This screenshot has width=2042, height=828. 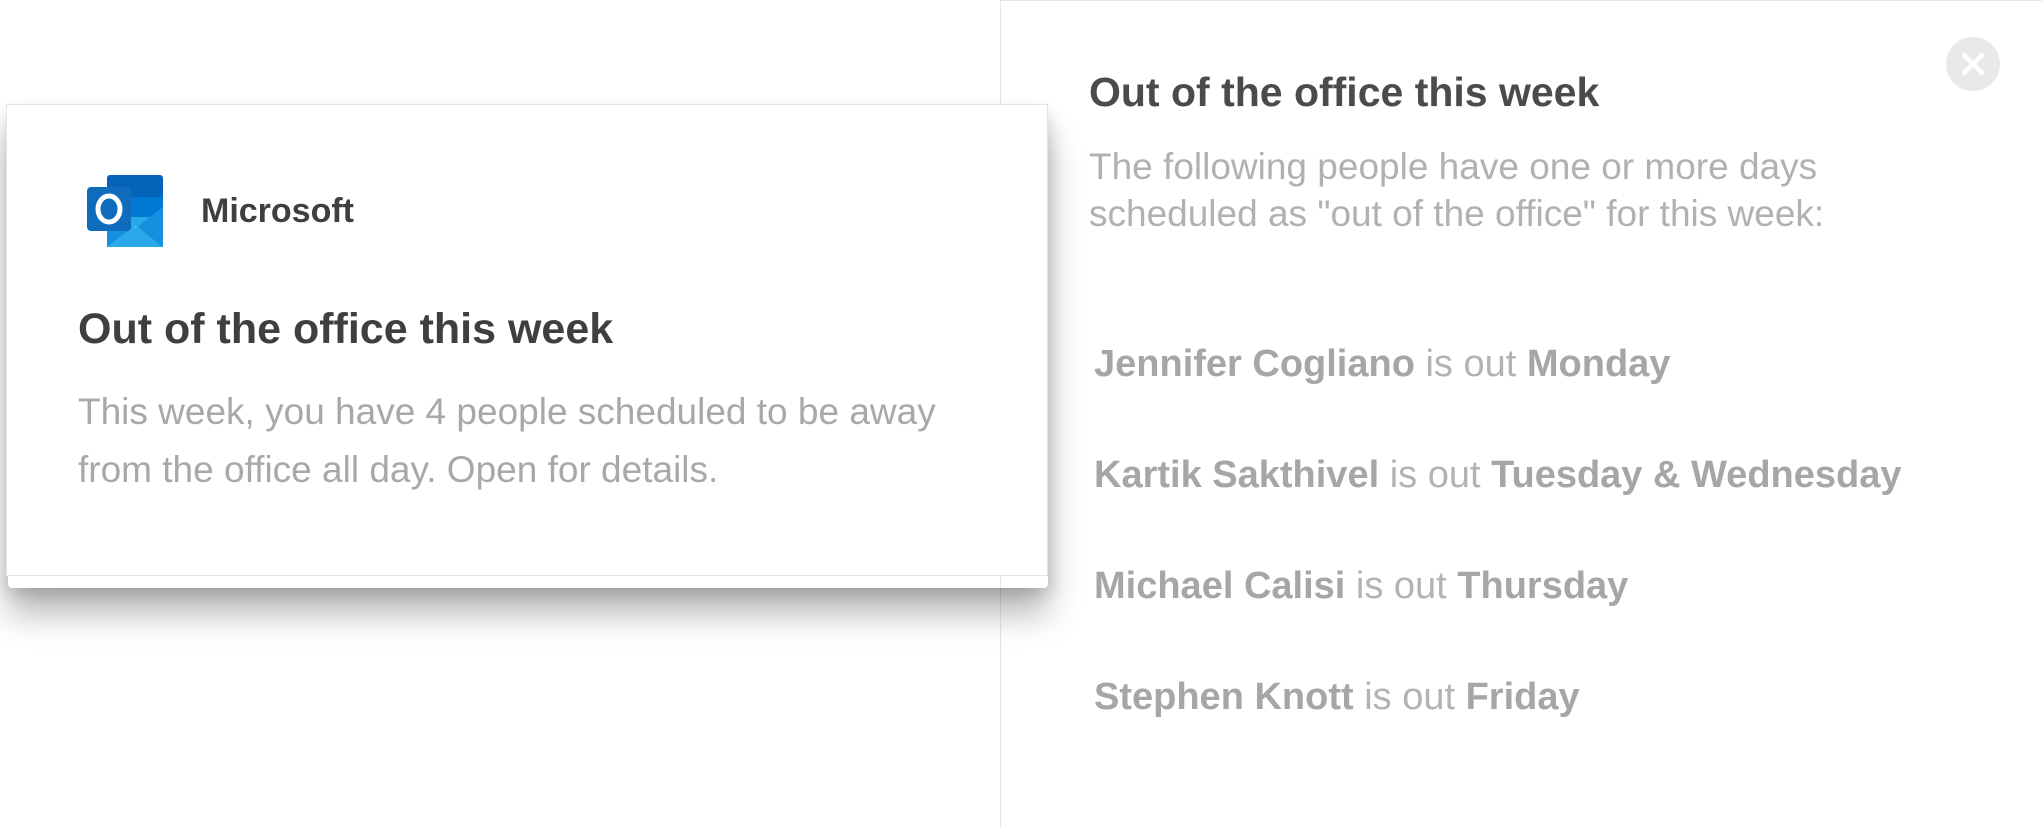 What do you see at coordinates (1696, 475) in the screenshot?
I see `out-days: Tuesday & Wednesday` at bounding box center [1696, 475].